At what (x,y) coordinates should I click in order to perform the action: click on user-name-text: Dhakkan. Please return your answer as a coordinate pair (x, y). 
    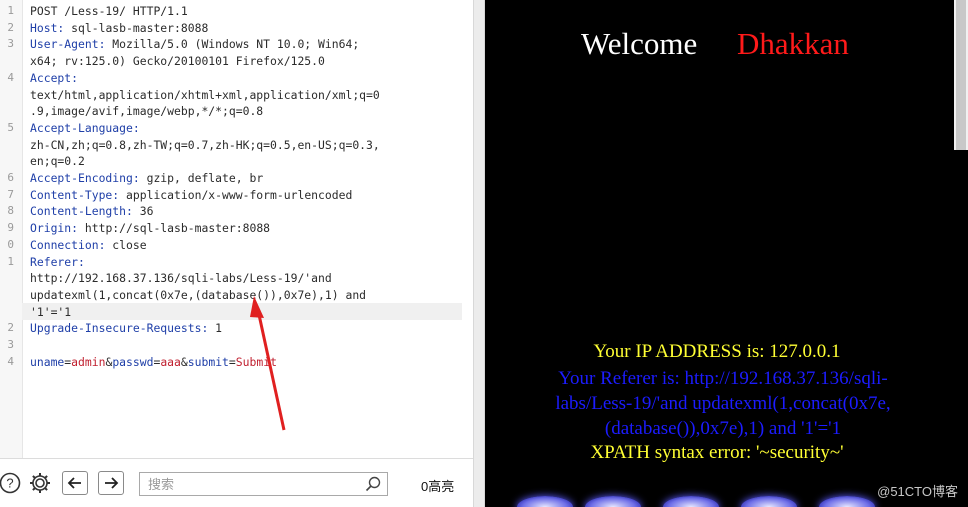
    Looking at the image, I should click on (793, 43).